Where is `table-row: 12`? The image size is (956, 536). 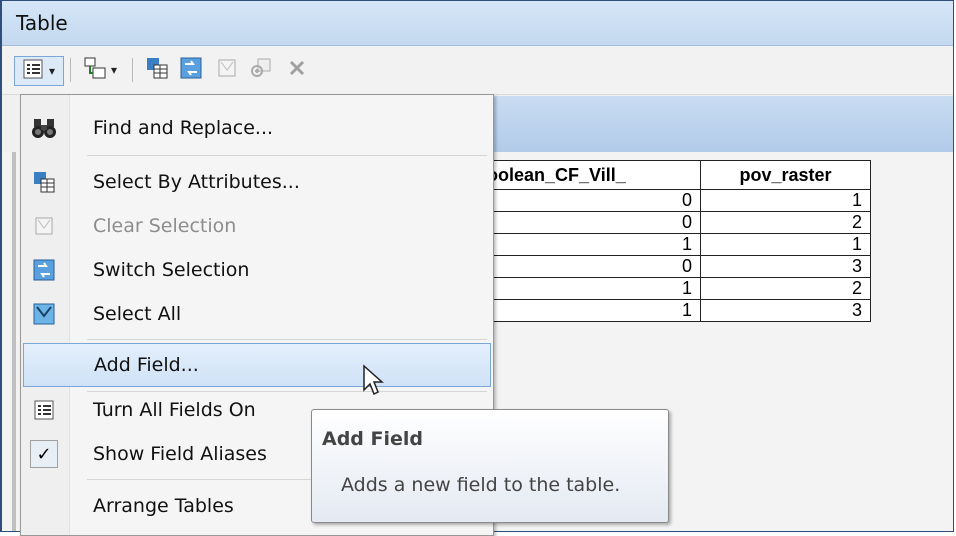
table-row: 12 is located at coordinates (675, 288).